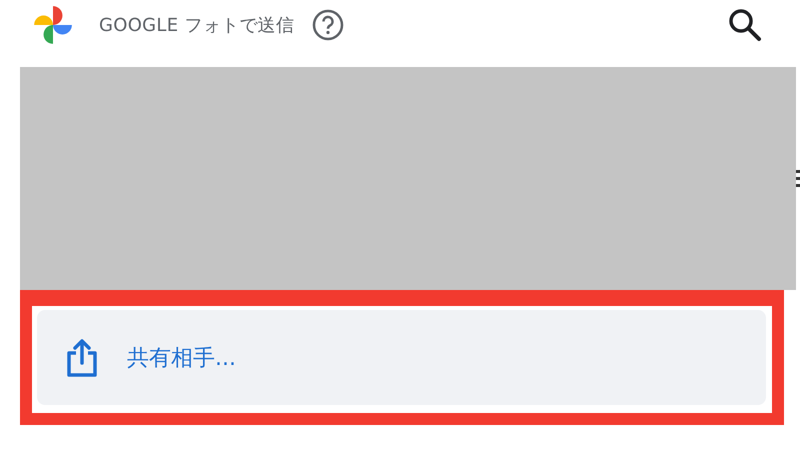 The image size is (800, 450). What do you see at coordinates (53, 25) in the screenshot?
I see `pinwheel-logo-icon` at bounding box center [53, 25].